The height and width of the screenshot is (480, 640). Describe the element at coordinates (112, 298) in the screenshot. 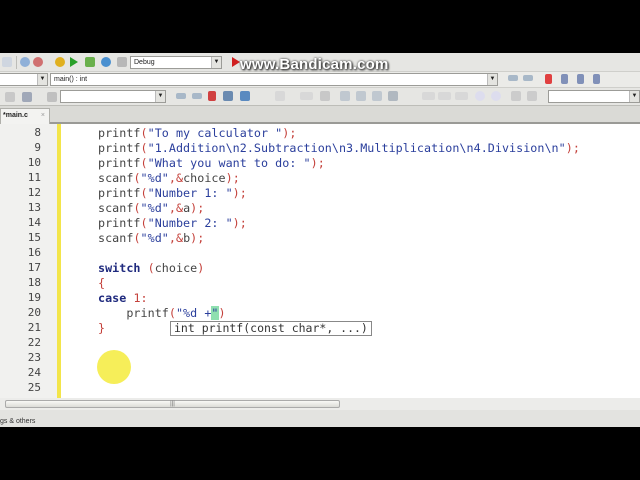

I see `code-token: case` at that location.